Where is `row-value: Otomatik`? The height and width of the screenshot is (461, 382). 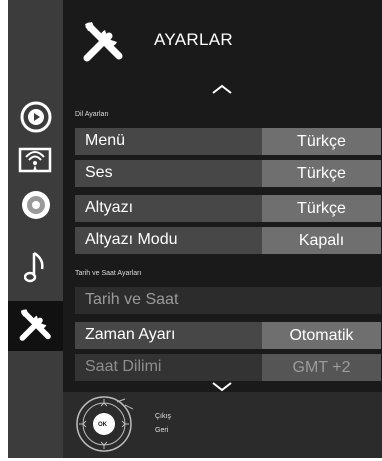 row-value: Otomatik is located at coordinates (321, 335).